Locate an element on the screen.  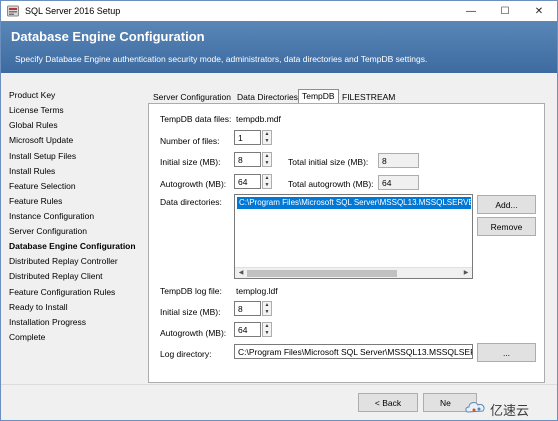
autogrowth-input: 64 is located at coordinates (247, 181).